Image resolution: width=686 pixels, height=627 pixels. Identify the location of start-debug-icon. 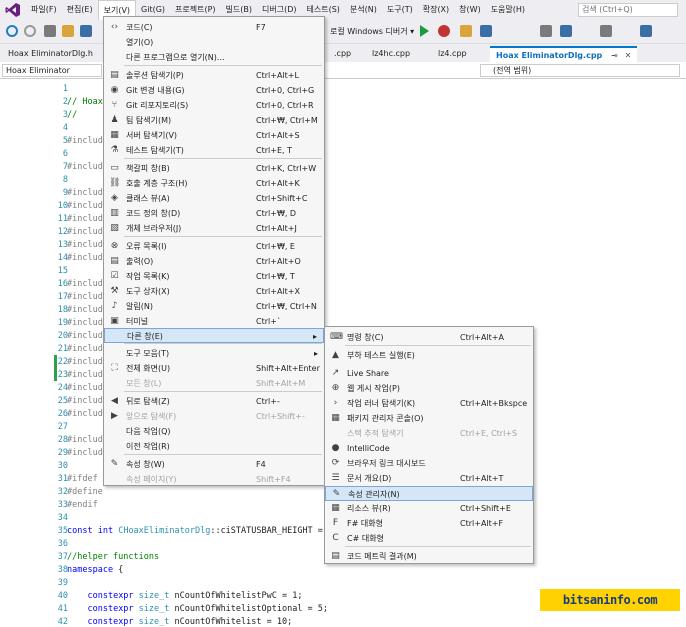
(424, 31).